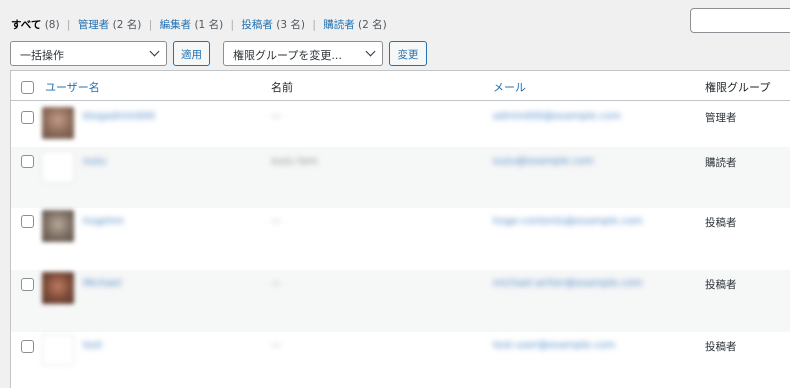  Describe the element at coordinates (26, 25) in the screenshot. I see `filter-all: すべて` at that location.